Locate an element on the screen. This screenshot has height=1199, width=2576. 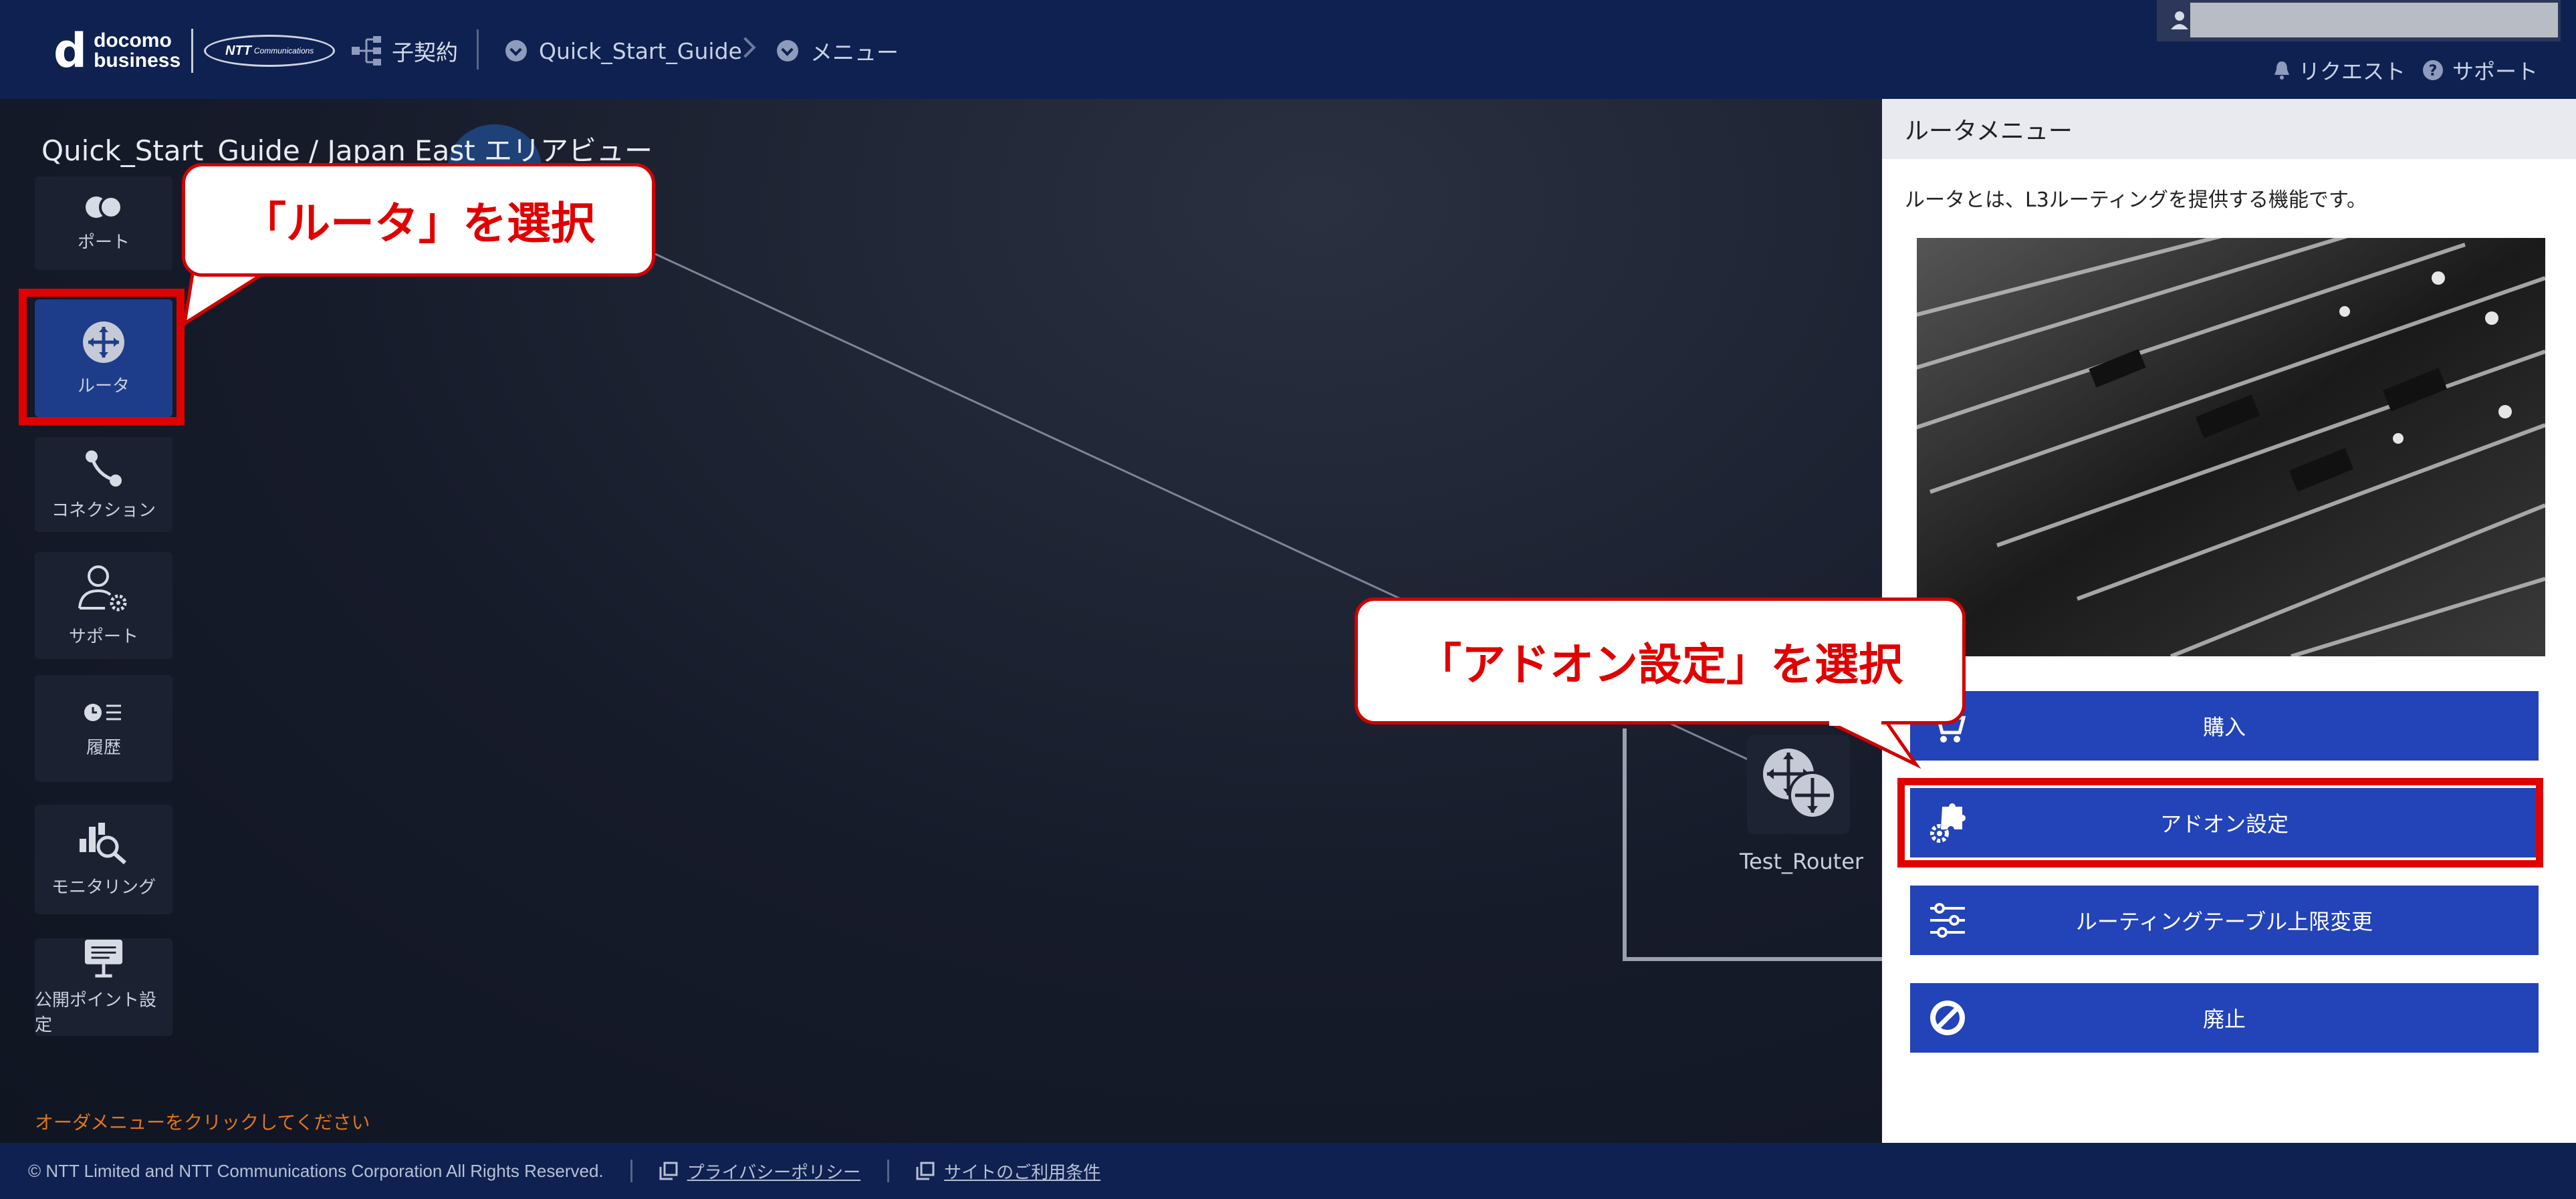
privacy-policy-link: プライバシーポリシー is located at coordinates (759, 1171).